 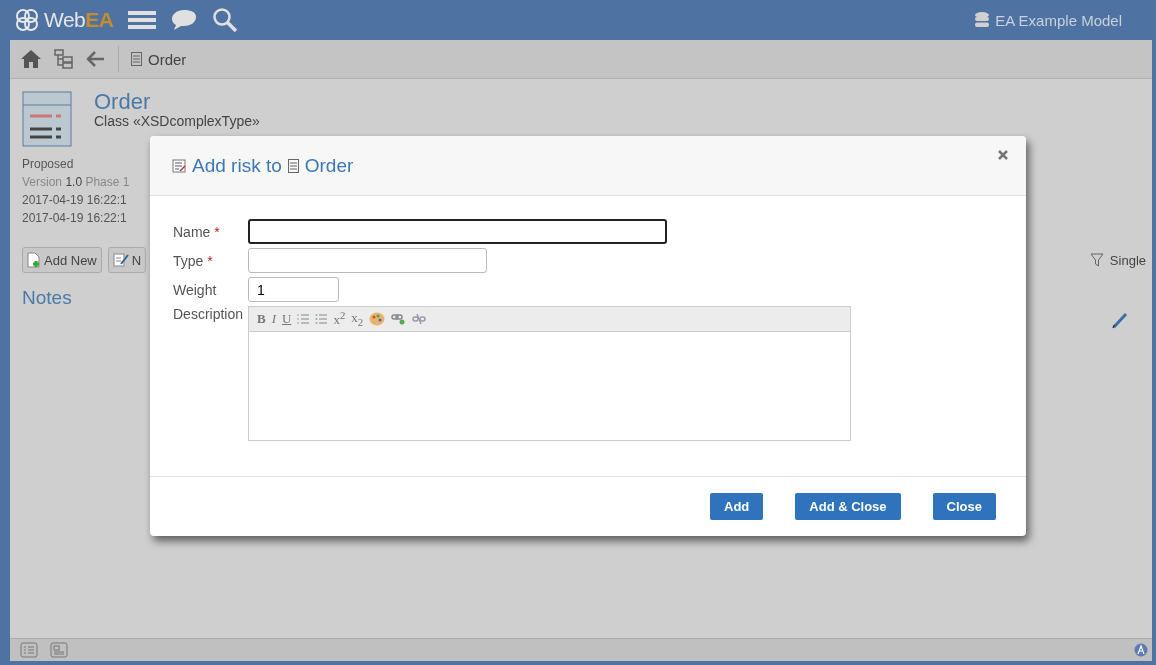 What do you see at coordinates (377, 319) in the screenshot?
I see `palette-icon` at bounding box center [377, 319].